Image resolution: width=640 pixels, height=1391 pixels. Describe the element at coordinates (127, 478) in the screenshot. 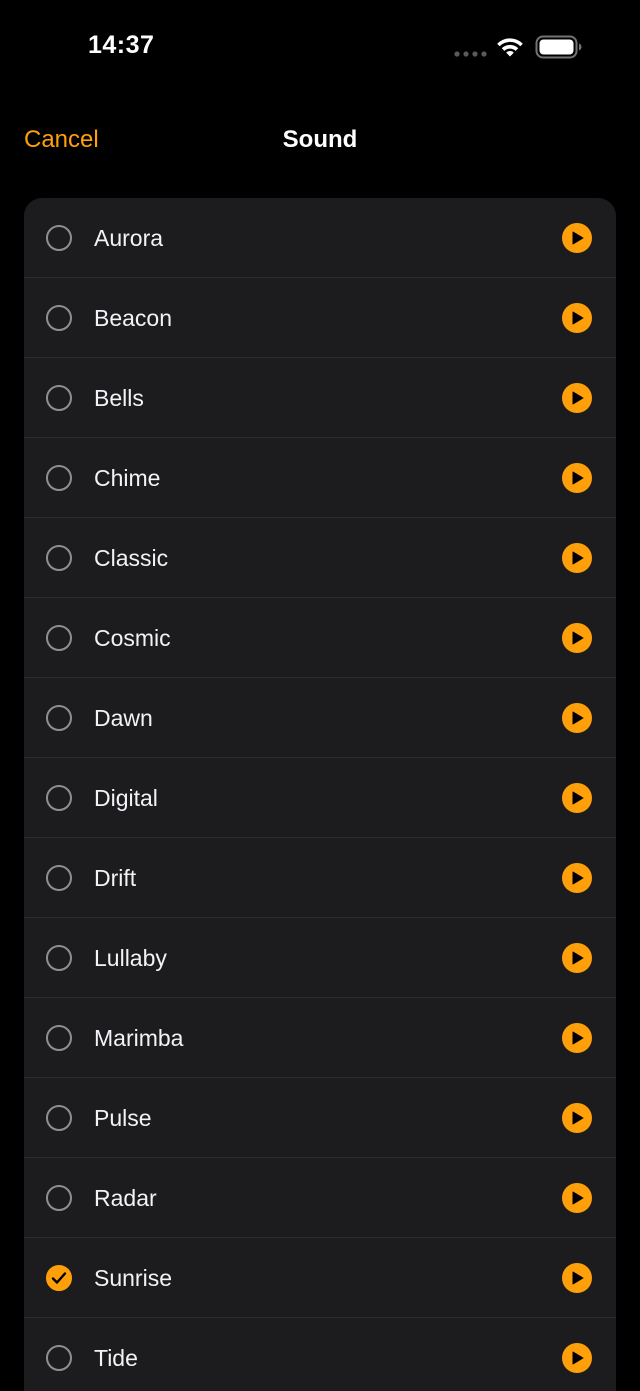

I see `sound-label: Chime` at that location.